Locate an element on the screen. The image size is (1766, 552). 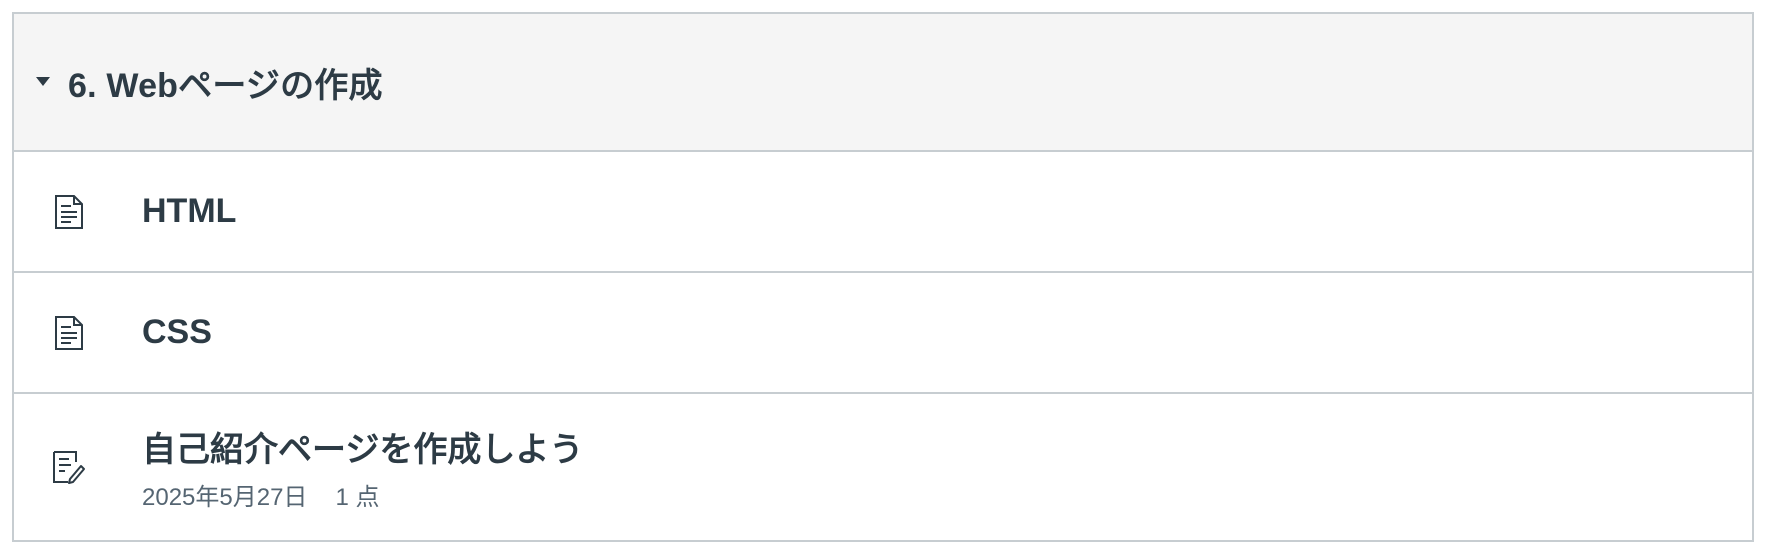
due-date: 2025年5月27日 is located at coordinates (225, 497).